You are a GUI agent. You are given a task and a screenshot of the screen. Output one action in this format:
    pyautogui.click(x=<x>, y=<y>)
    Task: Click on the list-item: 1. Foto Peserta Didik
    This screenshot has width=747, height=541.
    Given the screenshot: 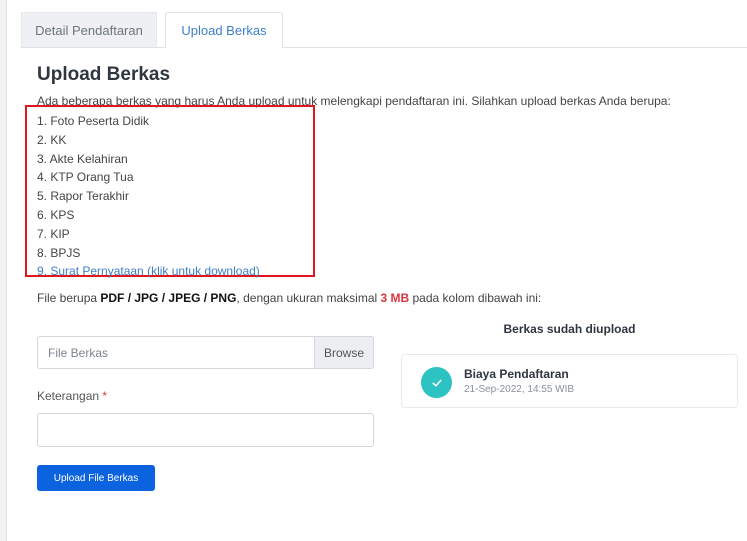 What is the action you would take?
    pyautogui.click(x=93, y=121)
    